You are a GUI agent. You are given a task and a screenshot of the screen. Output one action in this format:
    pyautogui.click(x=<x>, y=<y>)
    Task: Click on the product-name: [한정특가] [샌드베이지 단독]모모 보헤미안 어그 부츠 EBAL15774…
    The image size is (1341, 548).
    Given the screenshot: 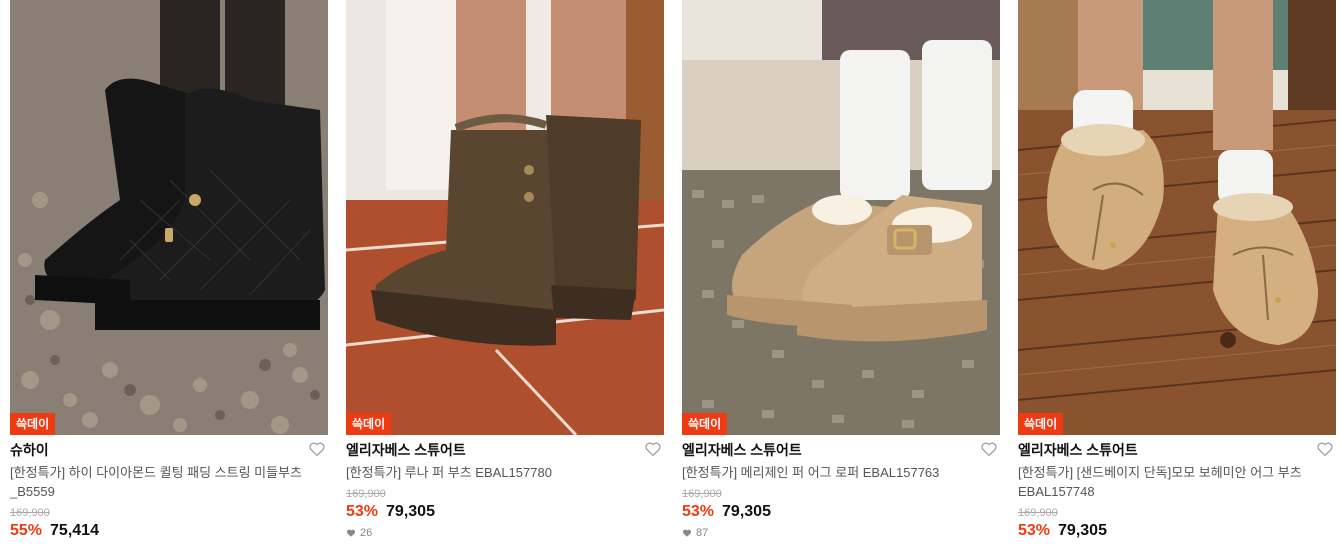 What is the action you would take?
    pyautogui.click(x=1170, y=482)
    